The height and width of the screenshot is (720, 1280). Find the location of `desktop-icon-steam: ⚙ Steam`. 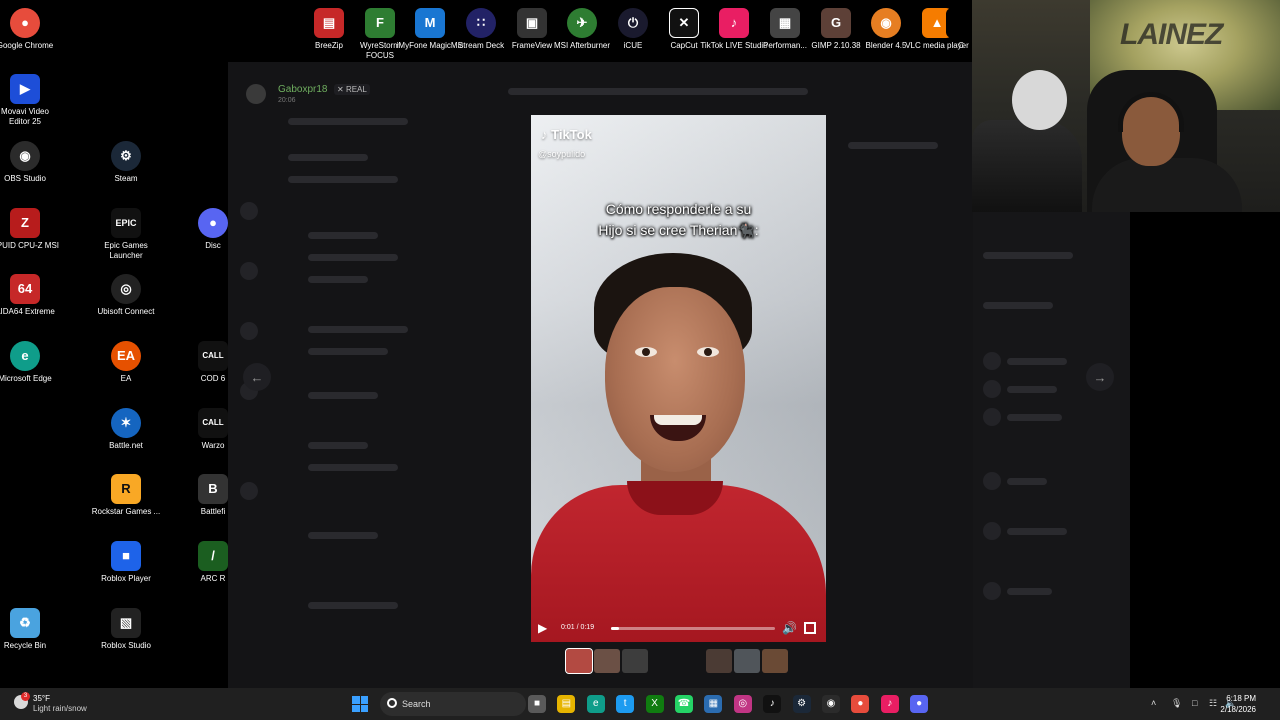

desktop-icon-steam: ⚙ Steam is located at coordinates (126, 162).